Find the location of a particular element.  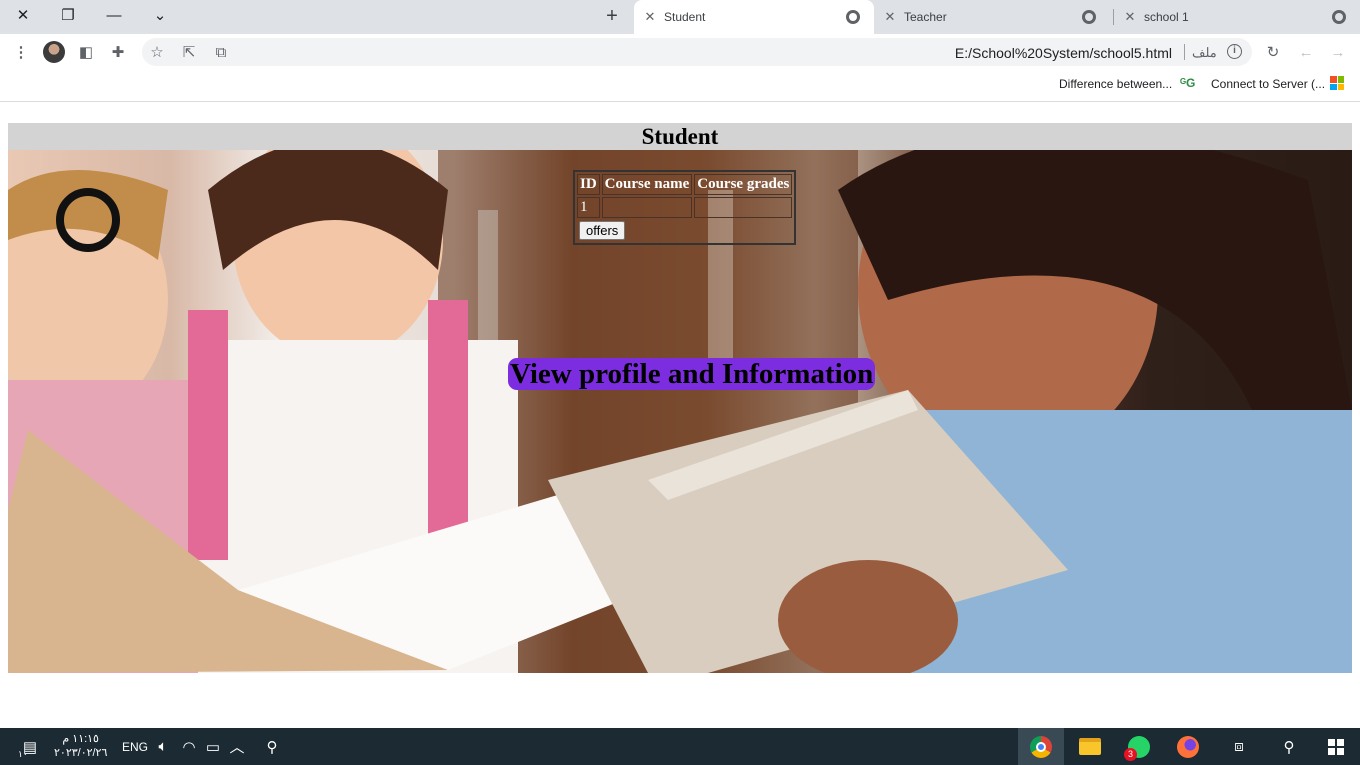

table-row: offers is located at coordinates (684, 230).